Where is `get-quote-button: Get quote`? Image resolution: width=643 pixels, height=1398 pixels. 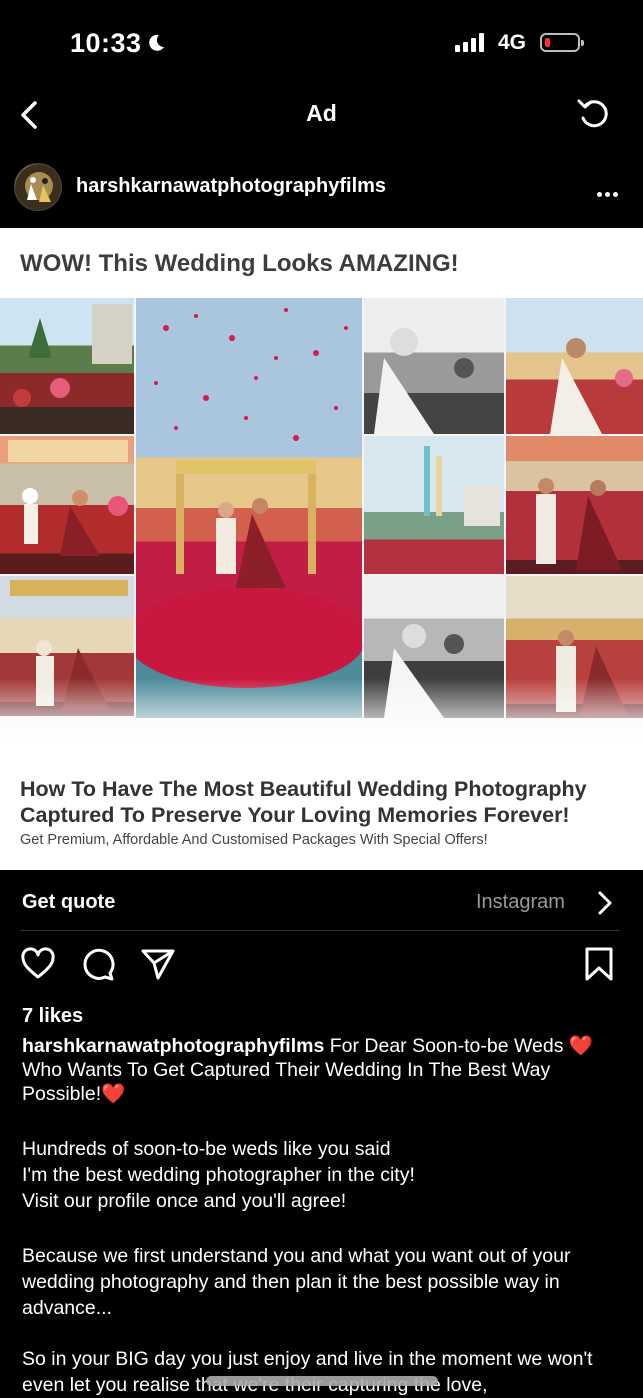 get-quote-button: Get quote is located at coordinates (68, 902).